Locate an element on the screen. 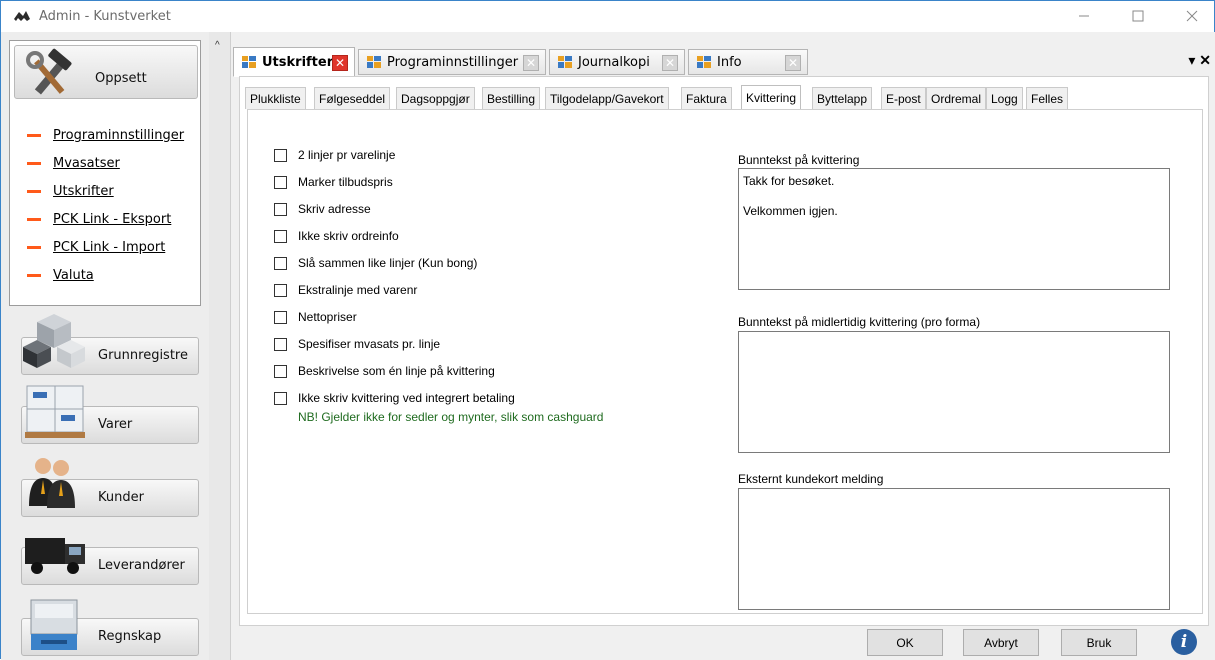 This screenshot has height=660, width=1215. subtab-epost: E-post is located at coordinates (903, 98).